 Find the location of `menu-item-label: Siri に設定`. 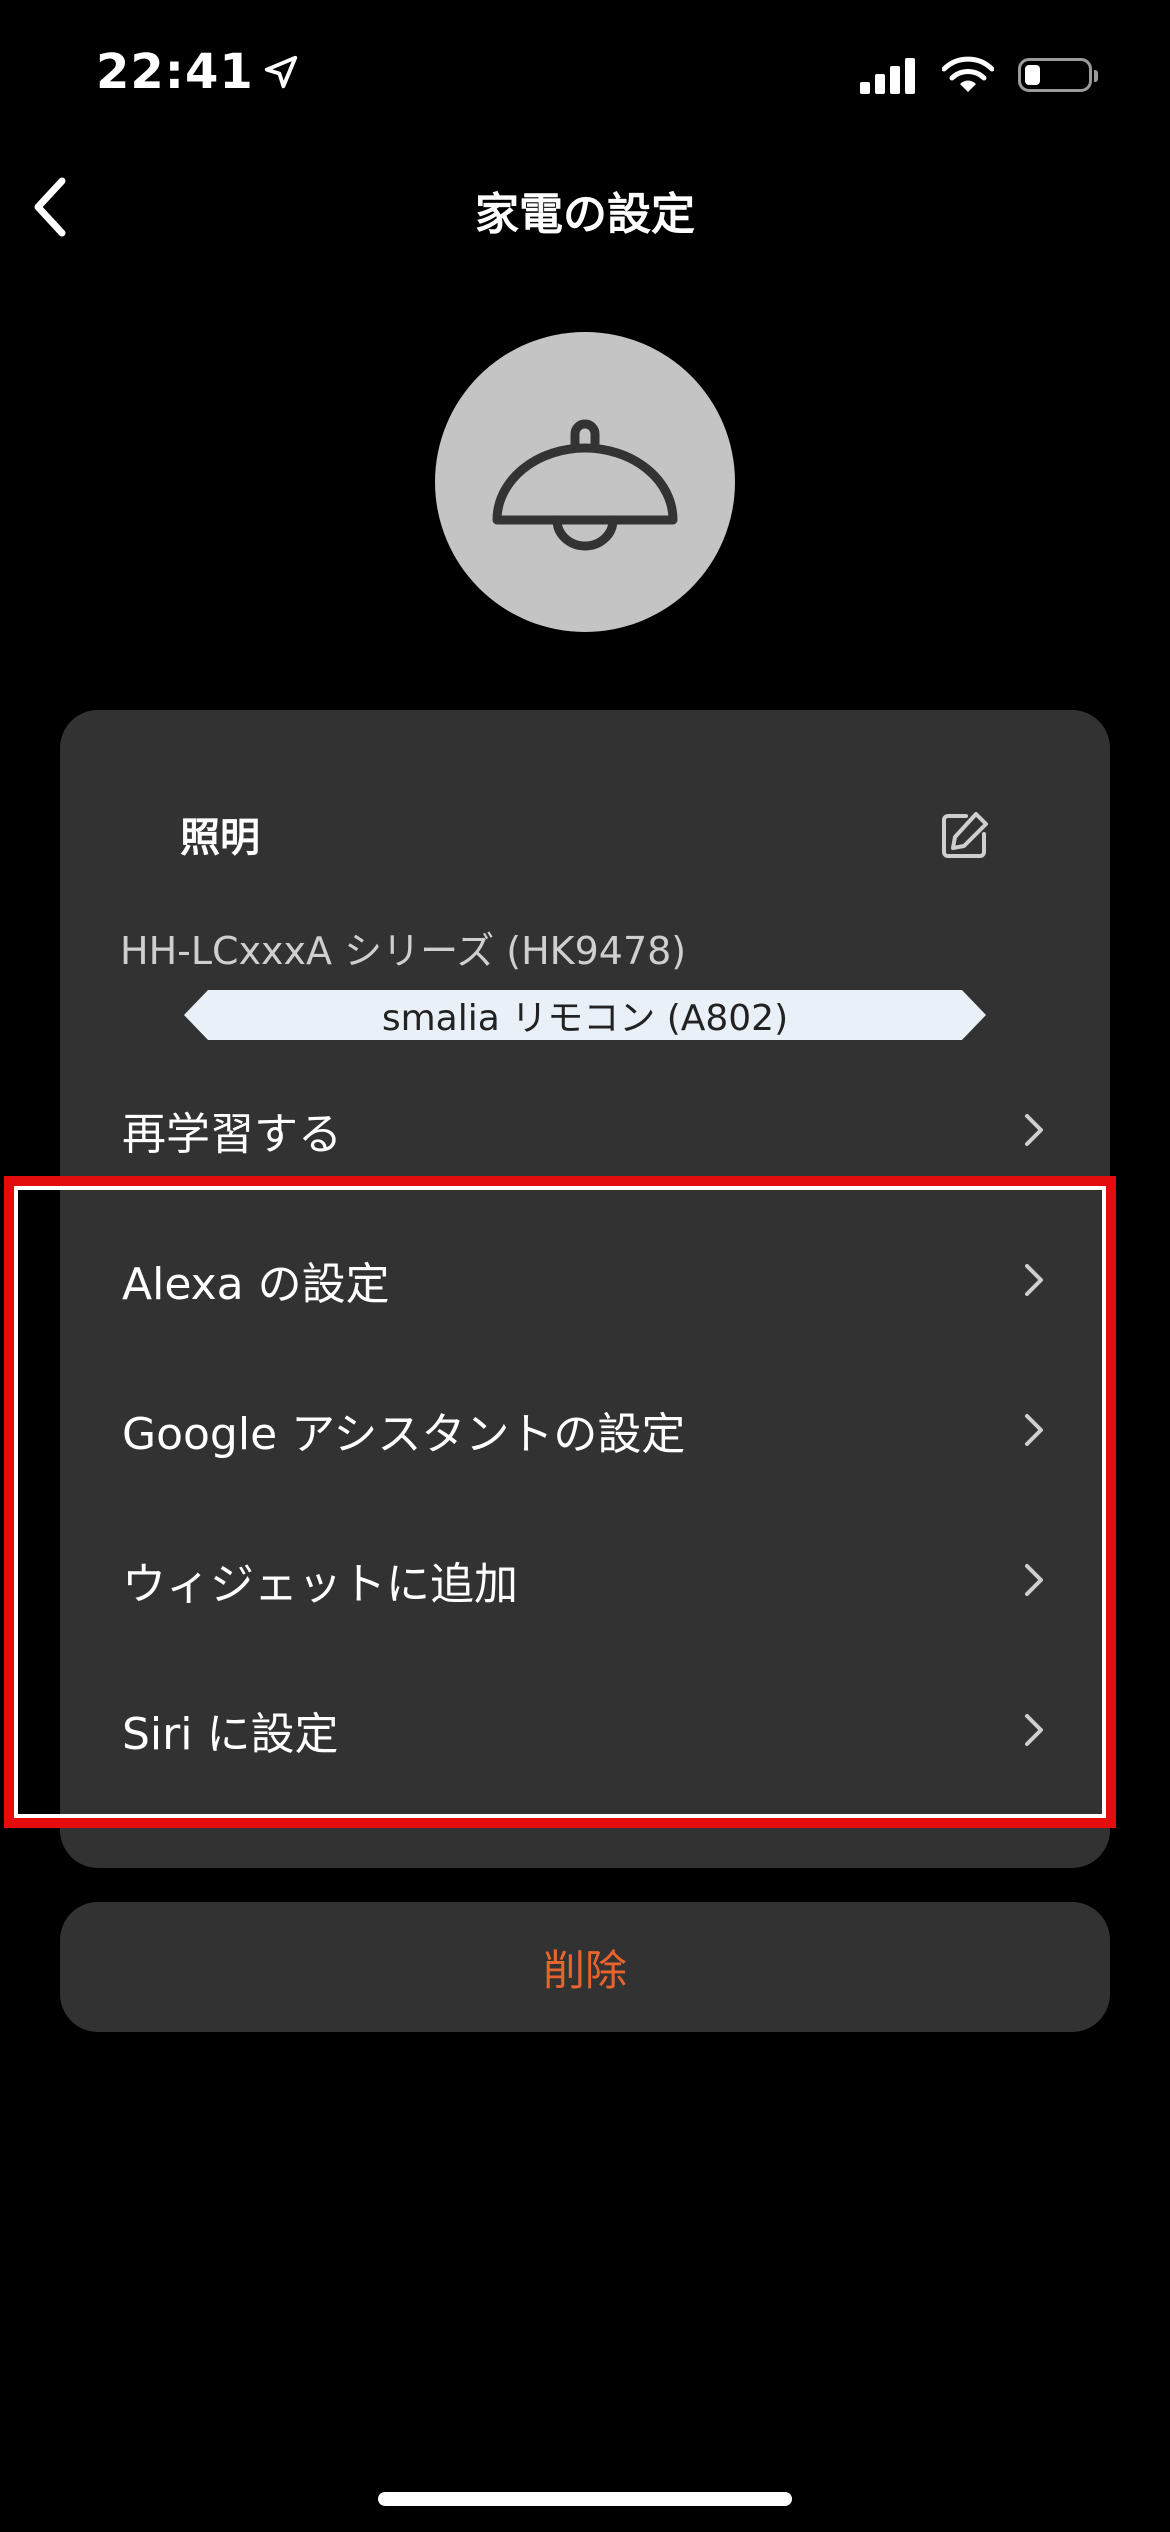

menu-item-label: Siri に設定 is located at coordinates (230, 1734).